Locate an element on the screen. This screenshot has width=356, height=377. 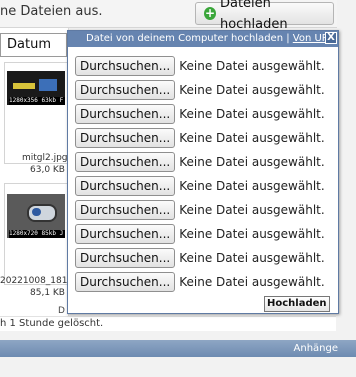
file-thumbnail: 1280x720 85kb J is located at coordinates (36, 234).